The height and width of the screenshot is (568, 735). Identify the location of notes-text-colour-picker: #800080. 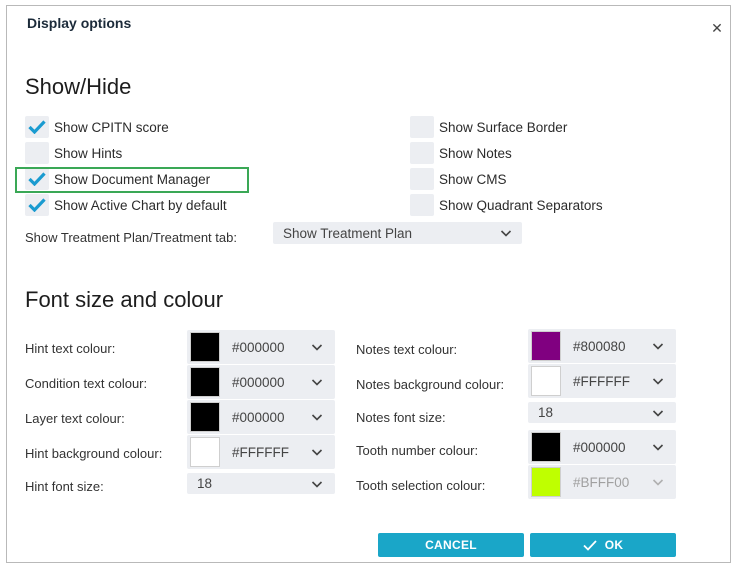
(602, 346).